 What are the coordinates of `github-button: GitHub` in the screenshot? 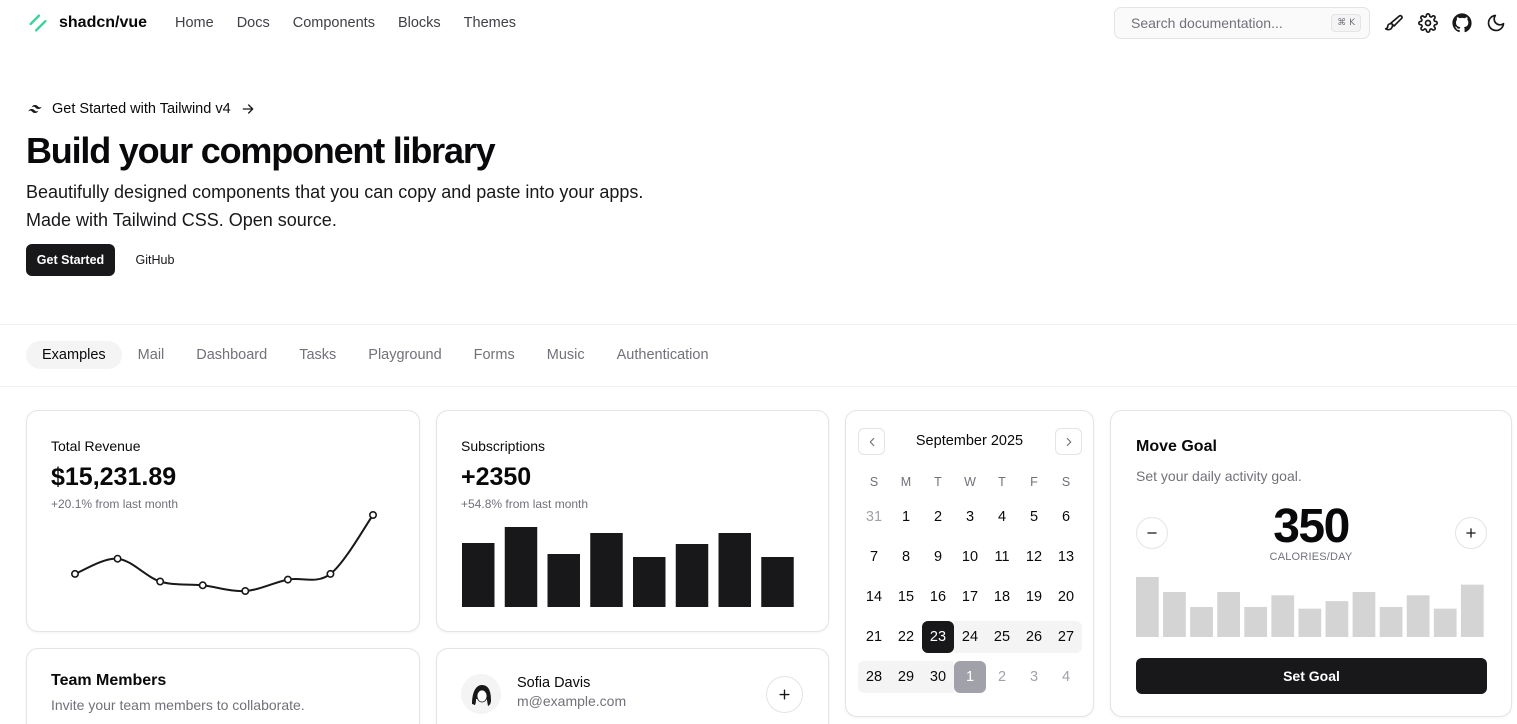 It's located at (155, 260).